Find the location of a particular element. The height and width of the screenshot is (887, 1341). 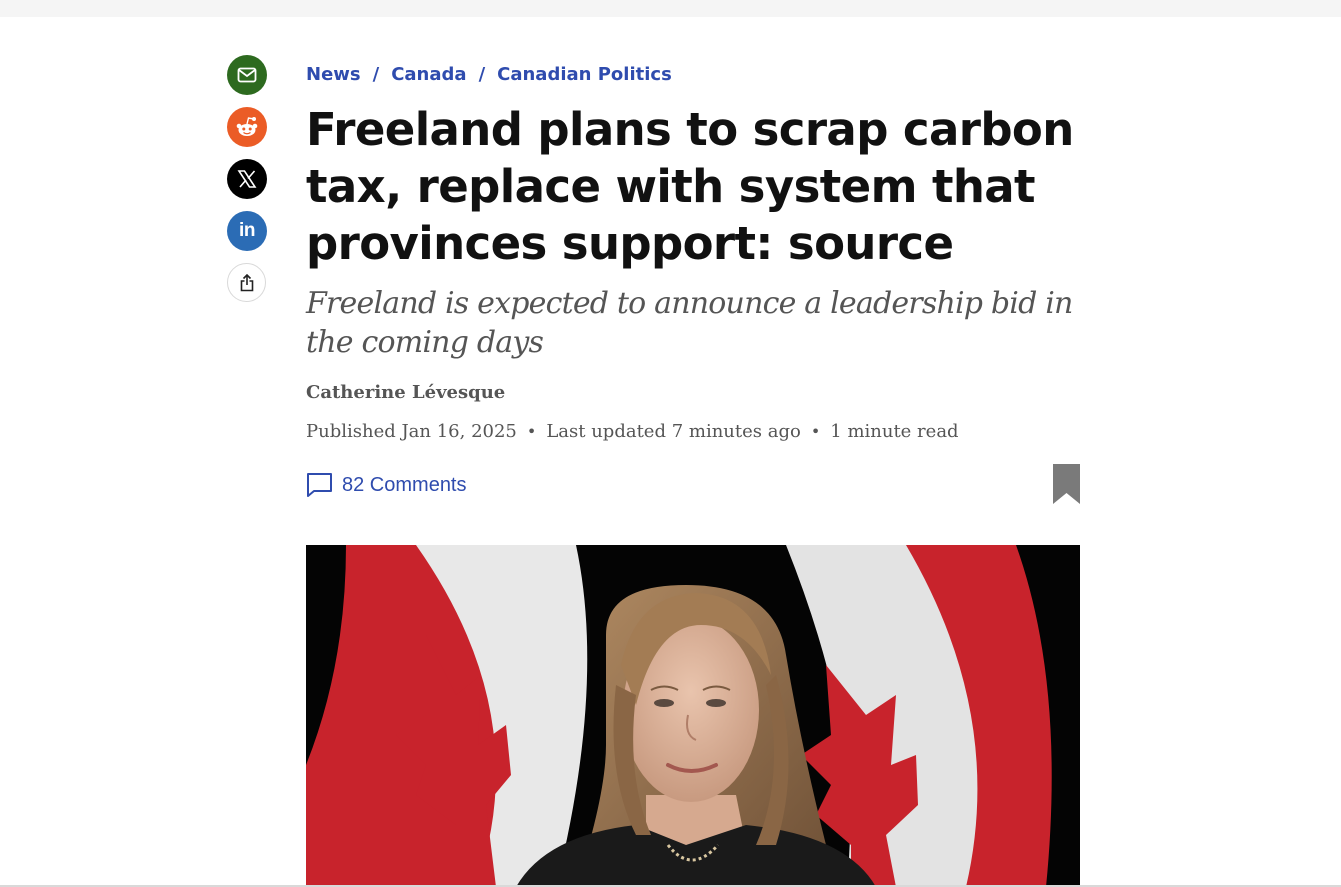

last-updated: Last updated 7 minutes ago is located at coordinates (673, 431).